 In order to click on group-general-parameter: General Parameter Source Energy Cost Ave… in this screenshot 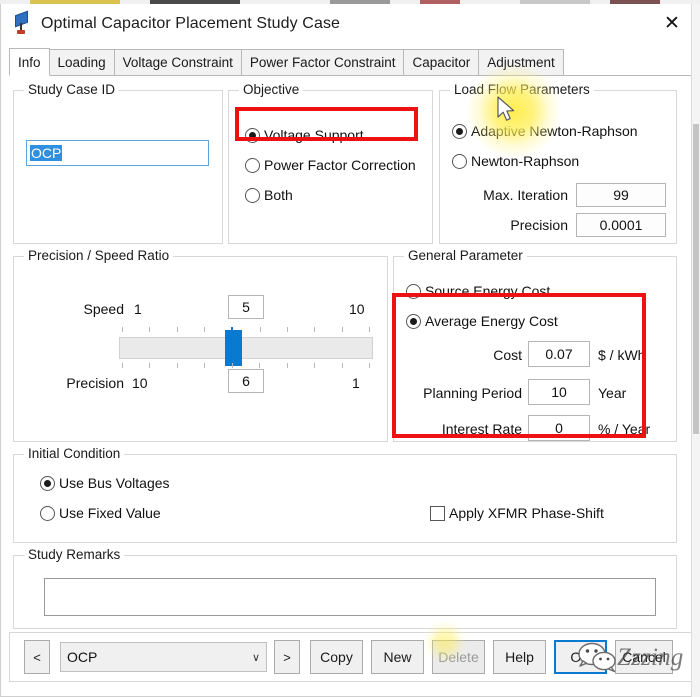, I will do `click(535, 345)`.